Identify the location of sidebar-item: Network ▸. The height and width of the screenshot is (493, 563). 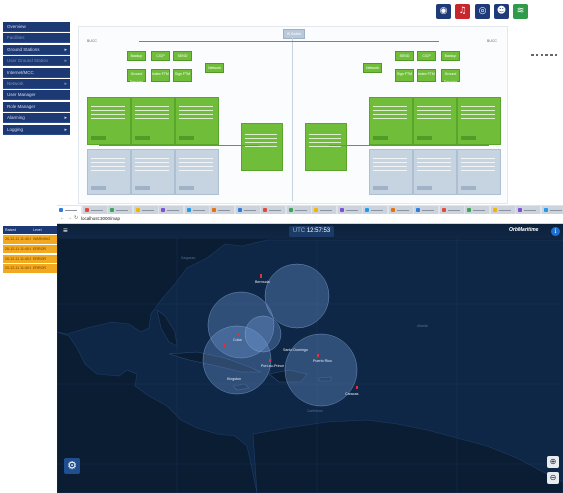
(36, 83).